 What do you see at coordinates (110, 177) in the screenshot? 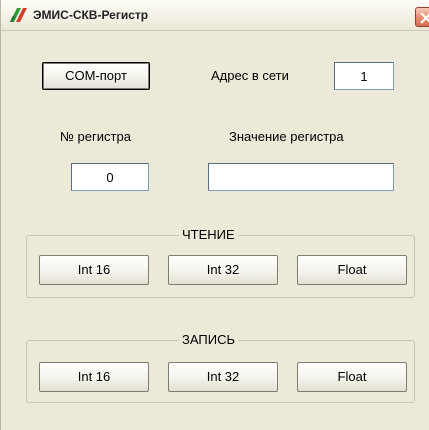
I see `register-number-field` at bounding box center [110, 177].